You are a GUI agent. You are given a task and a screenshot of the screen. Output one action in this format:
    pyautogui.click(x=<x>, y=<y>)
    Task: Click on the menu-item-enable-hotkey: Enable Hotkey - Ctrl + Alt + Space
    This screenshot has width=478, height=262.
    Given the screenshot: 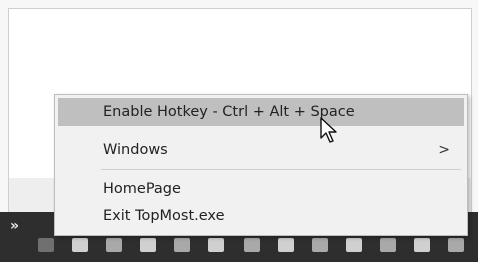 What is the action you would take?
    pyautogui.click(x=261, y=112)
    